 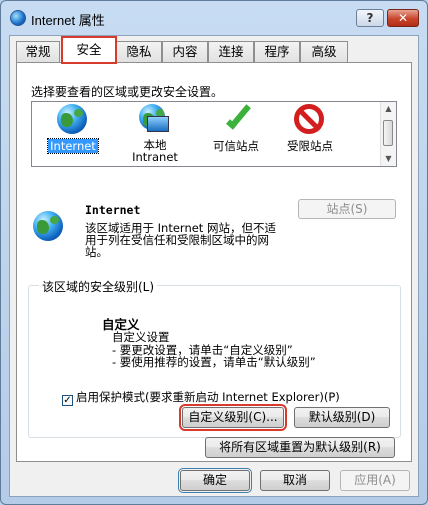 I want to click on zone-local-intranet: 本地 Intranet, so click(x=155, y=133).